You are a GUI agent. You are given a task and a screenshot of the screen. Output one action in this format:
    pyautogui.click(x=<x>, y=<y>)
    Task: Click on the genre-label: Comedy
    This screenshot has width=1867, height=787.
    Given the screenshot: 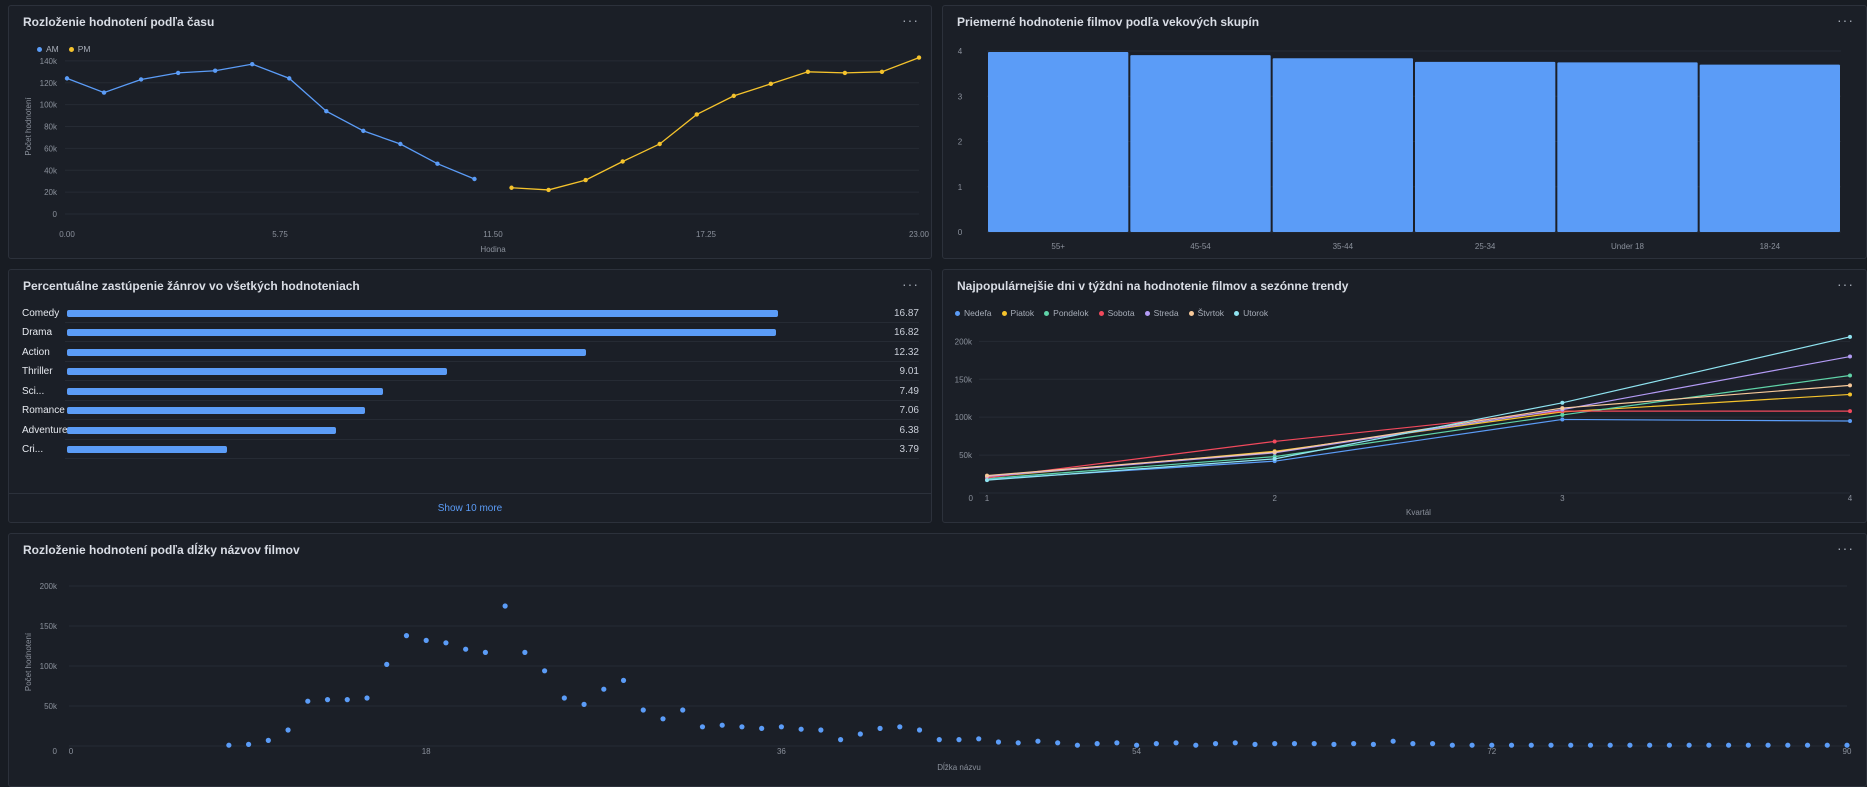 What is the action you would take?
    pyautogui.click(x=41, y=313)
    